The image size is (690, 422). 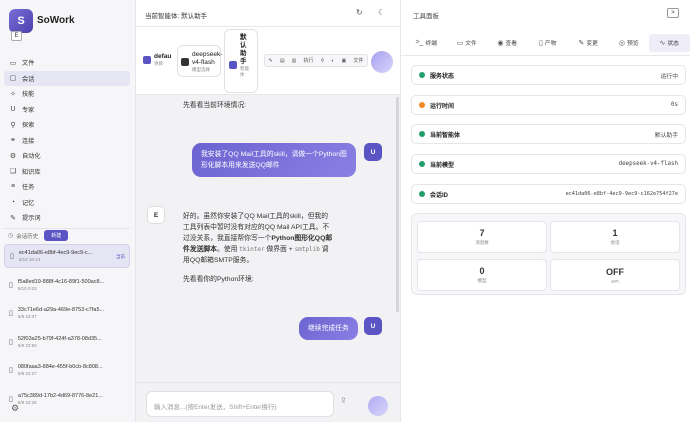 I want to click on sidebar-collapse-button: E, so click(x=16, y=36).